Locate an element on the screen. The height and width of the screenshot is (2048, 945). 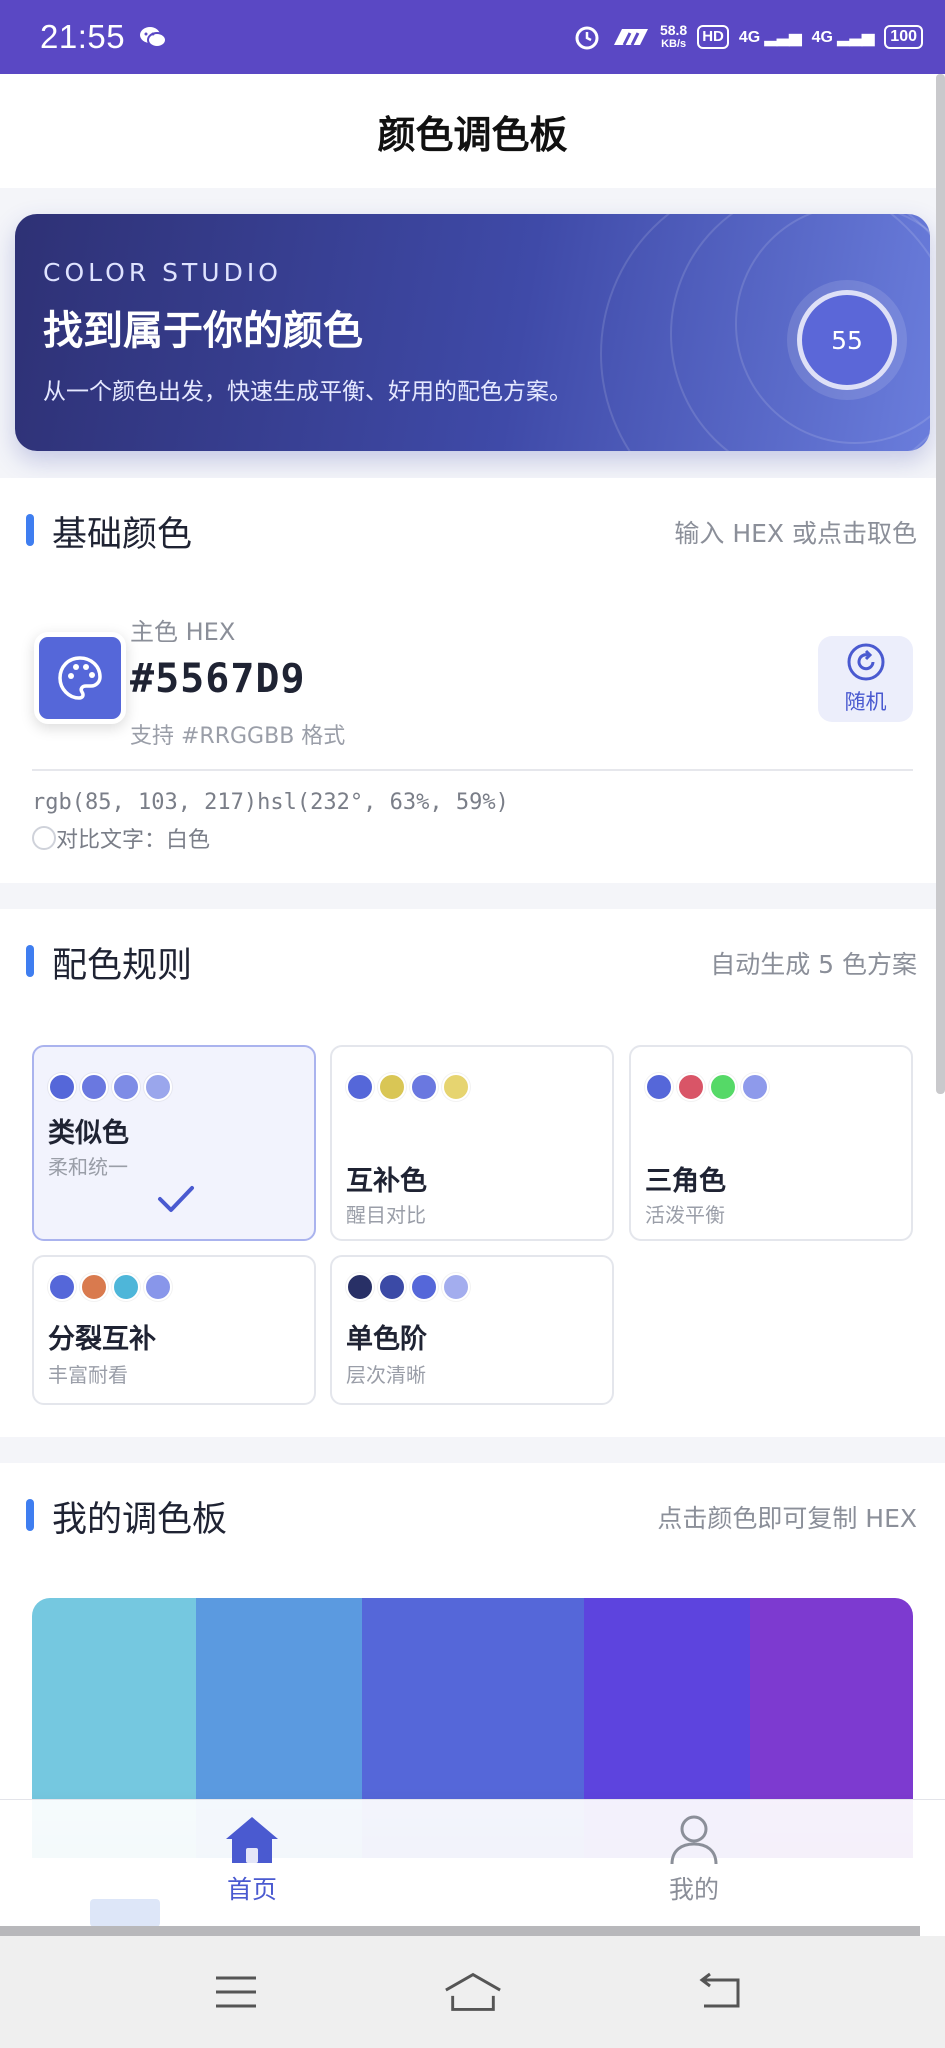
contrast-text: 对比文字：白色 is located at coordinates (133, 840).